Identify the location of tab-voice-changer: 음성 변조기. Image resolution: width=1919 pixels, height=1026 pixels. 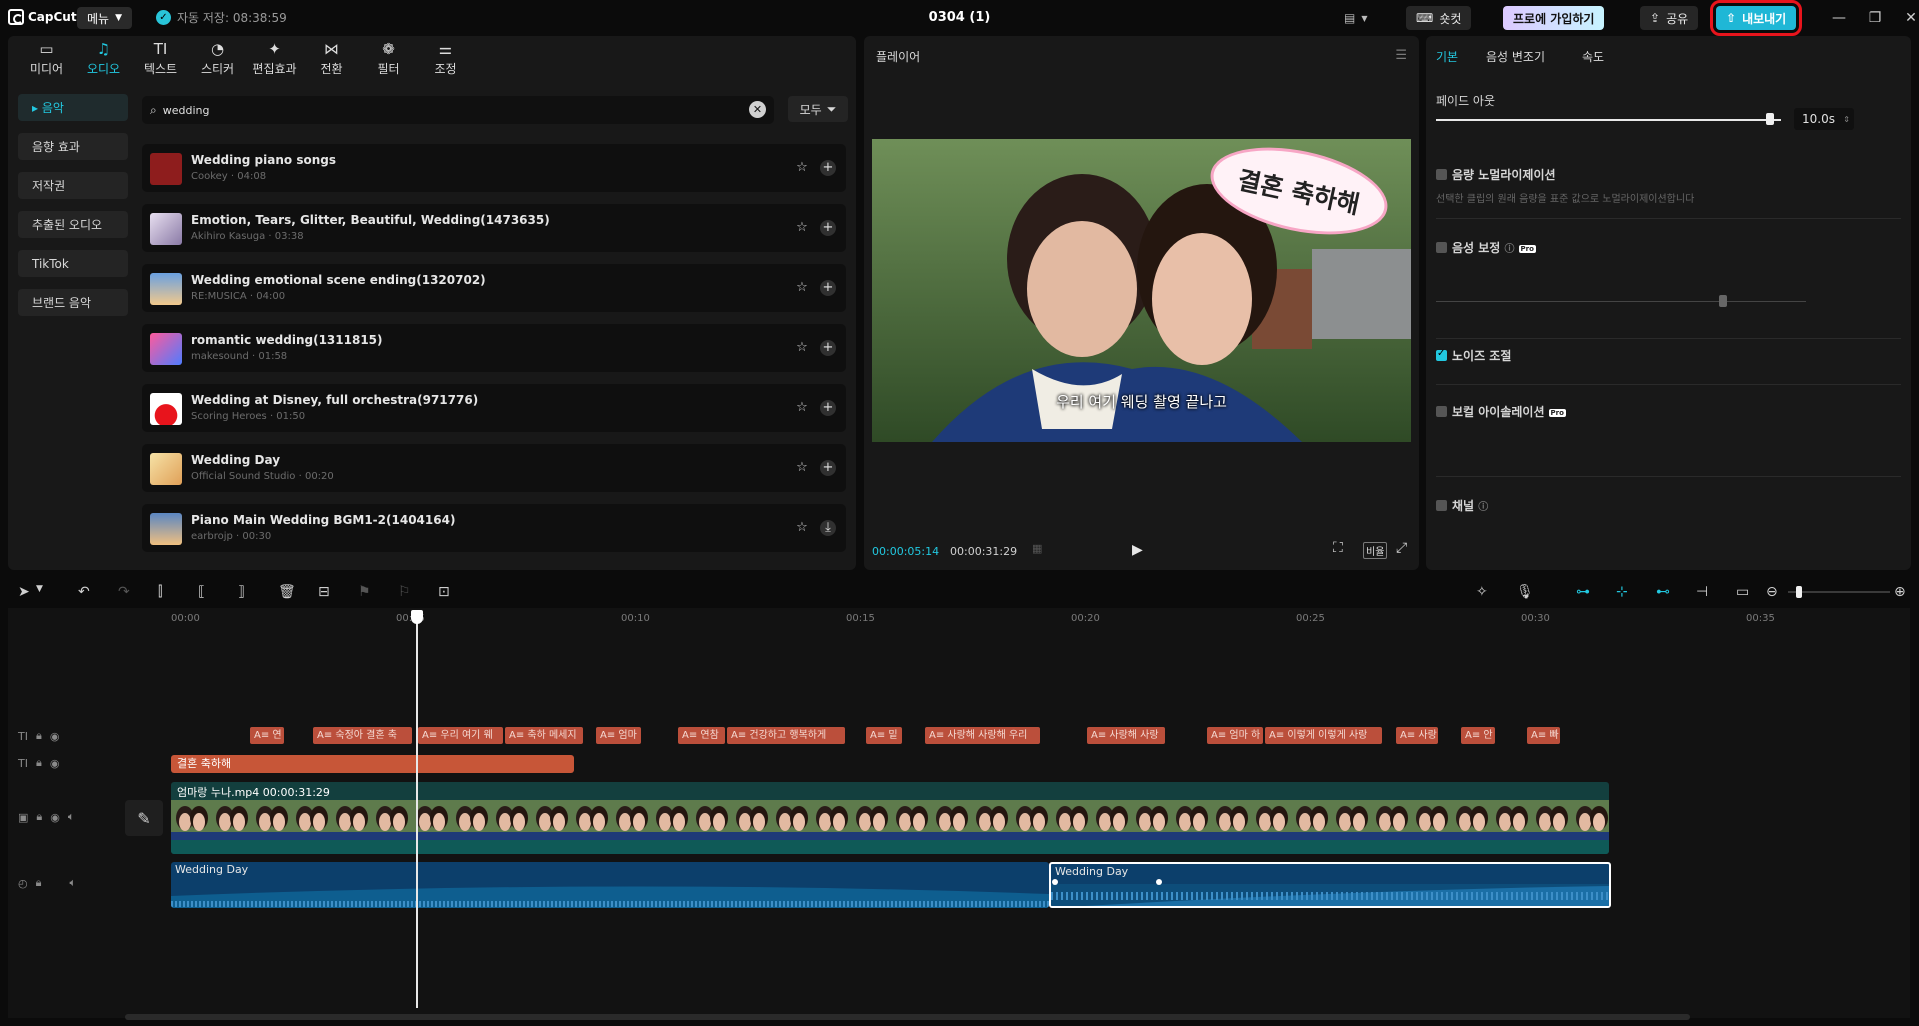
(1515, 56).